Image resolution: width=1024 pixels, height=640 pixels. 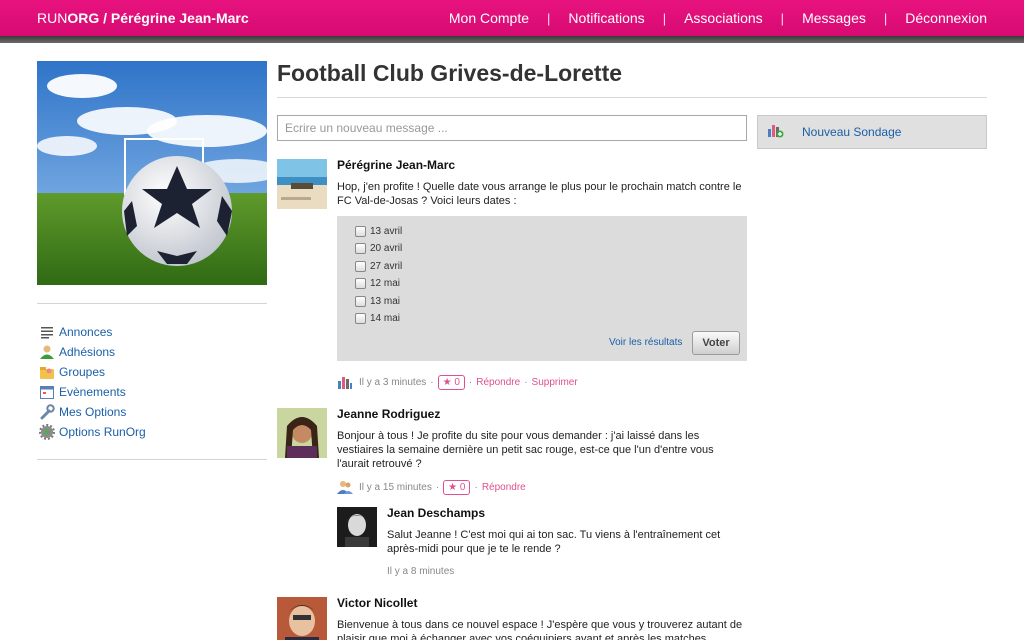 What do you see at coordinates (47, 412) in the screenshot?
I see `wrench-icon` at bounding box center [47, 412].